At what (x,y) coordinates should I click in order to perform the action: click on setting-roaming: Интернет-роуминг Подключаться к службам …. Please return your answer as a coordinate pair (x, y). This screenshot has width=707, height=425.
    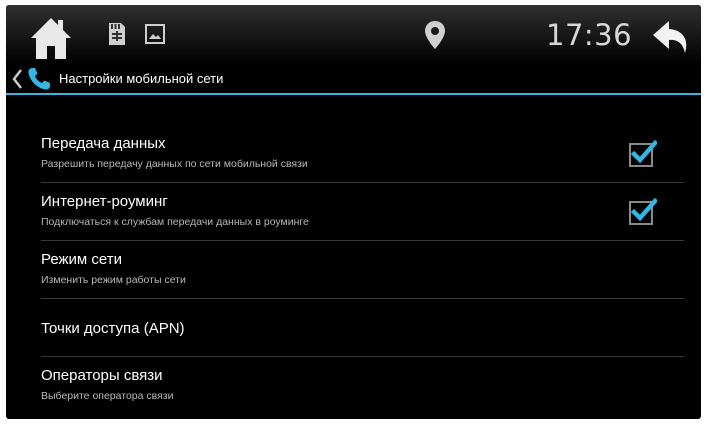
    Looking at the image, I should click on (362, 212).